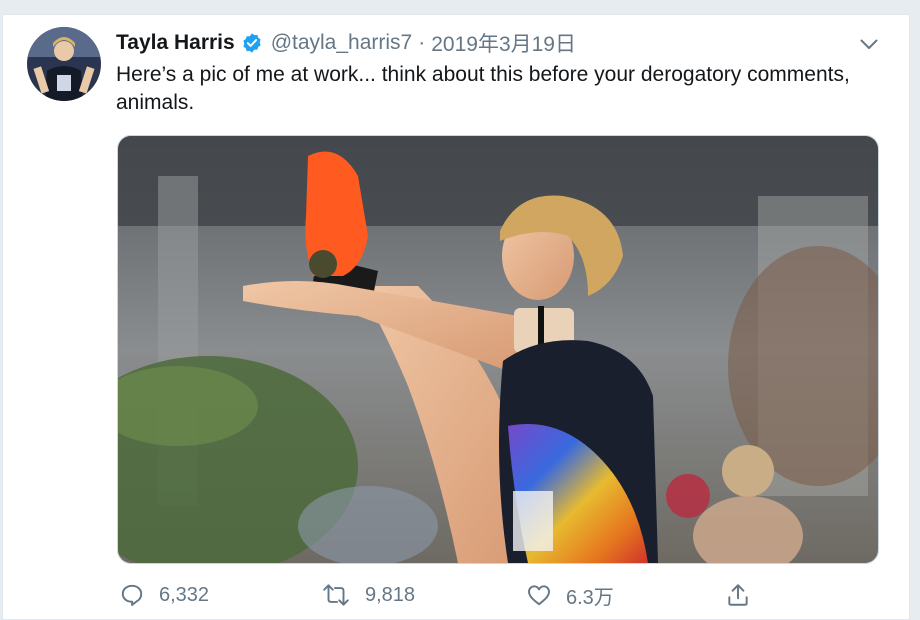  What do you see at coordinates (252, 43) in the screenshot?
I see `verified-badge-icon` at bounding box center [252, 43].